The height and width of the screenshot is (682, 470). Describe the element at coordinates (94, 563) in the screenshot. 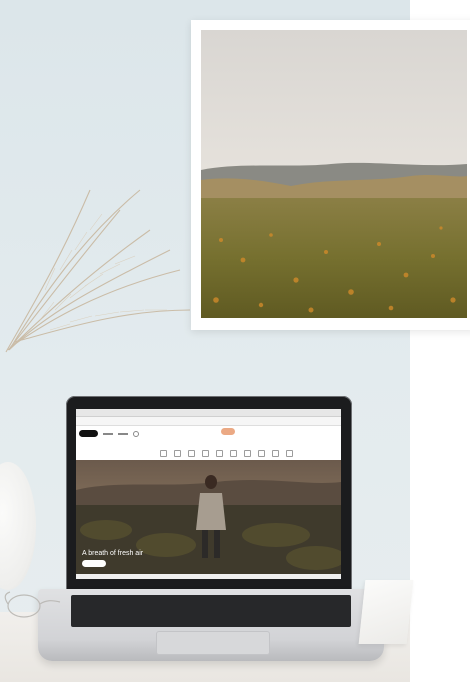

I see `hero-button` at that location.